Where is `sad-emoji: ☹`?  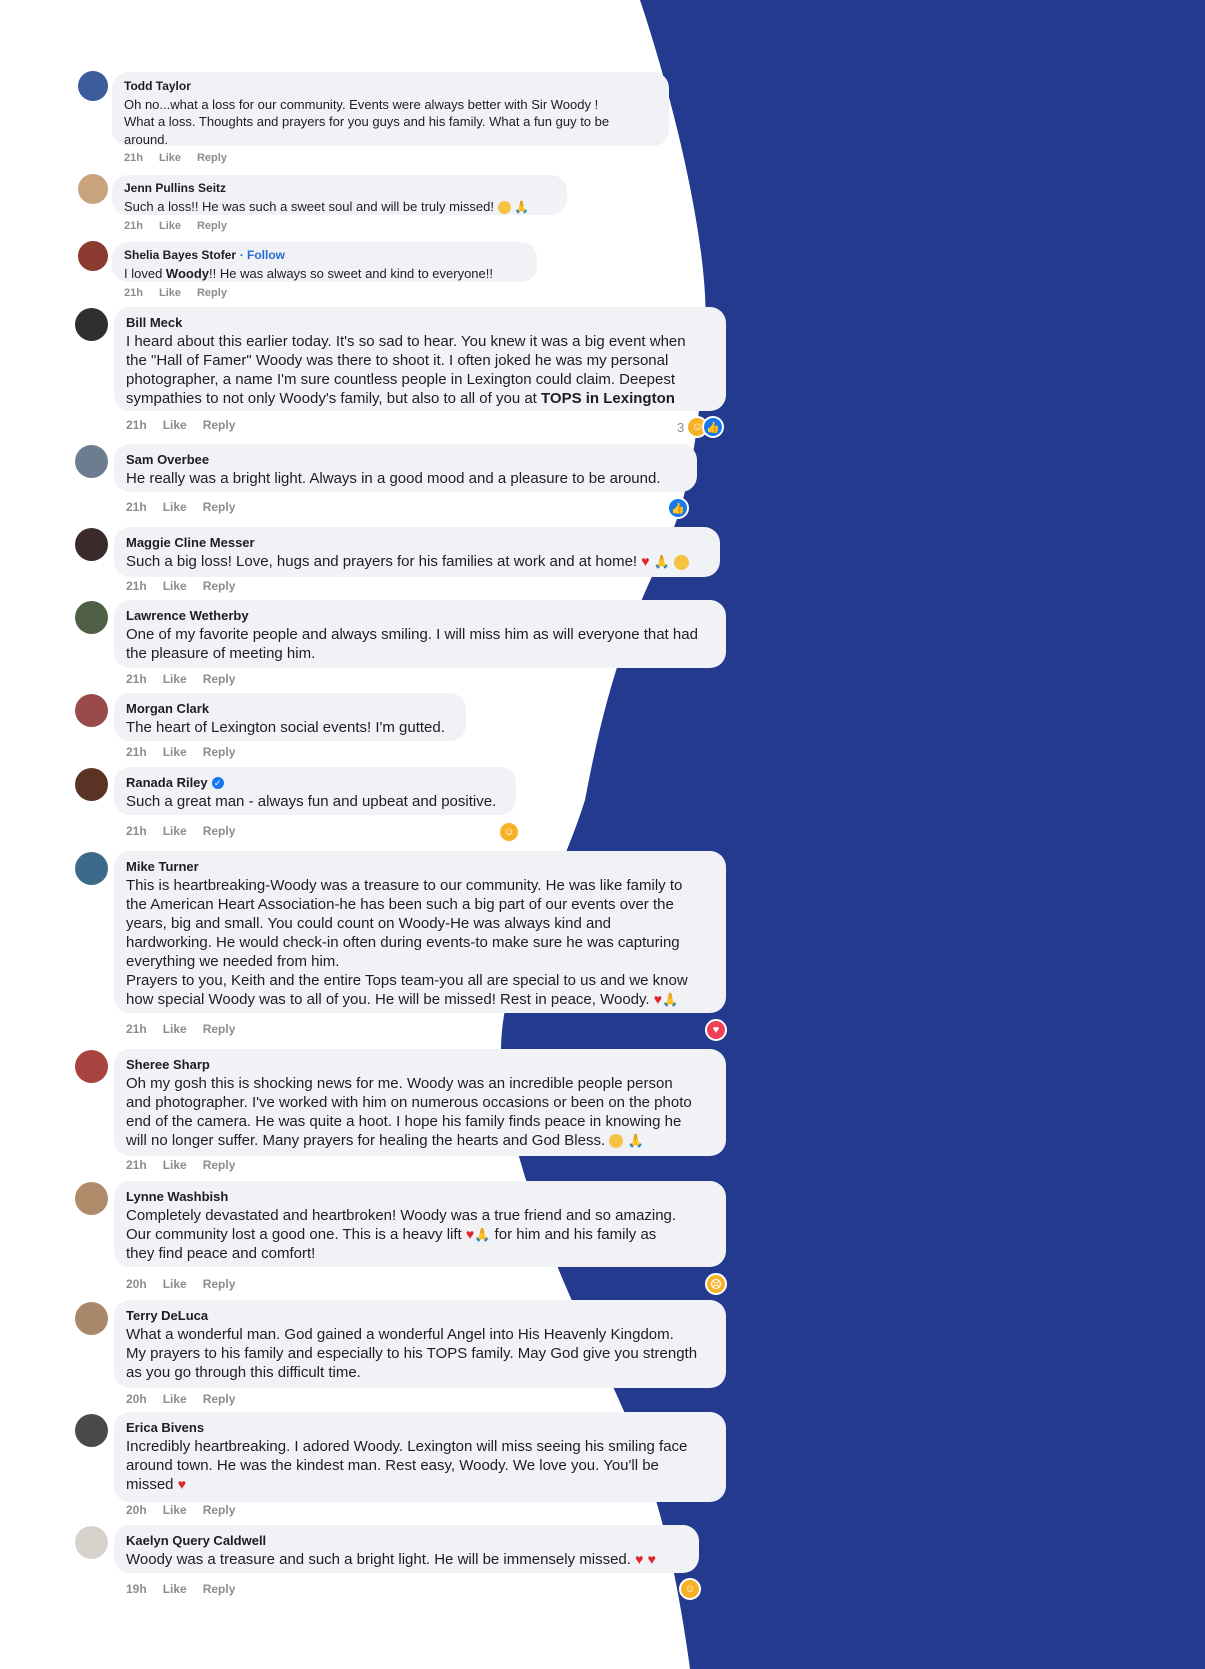
sad-emoji: ☹ is located at coordinates (716, 1284).